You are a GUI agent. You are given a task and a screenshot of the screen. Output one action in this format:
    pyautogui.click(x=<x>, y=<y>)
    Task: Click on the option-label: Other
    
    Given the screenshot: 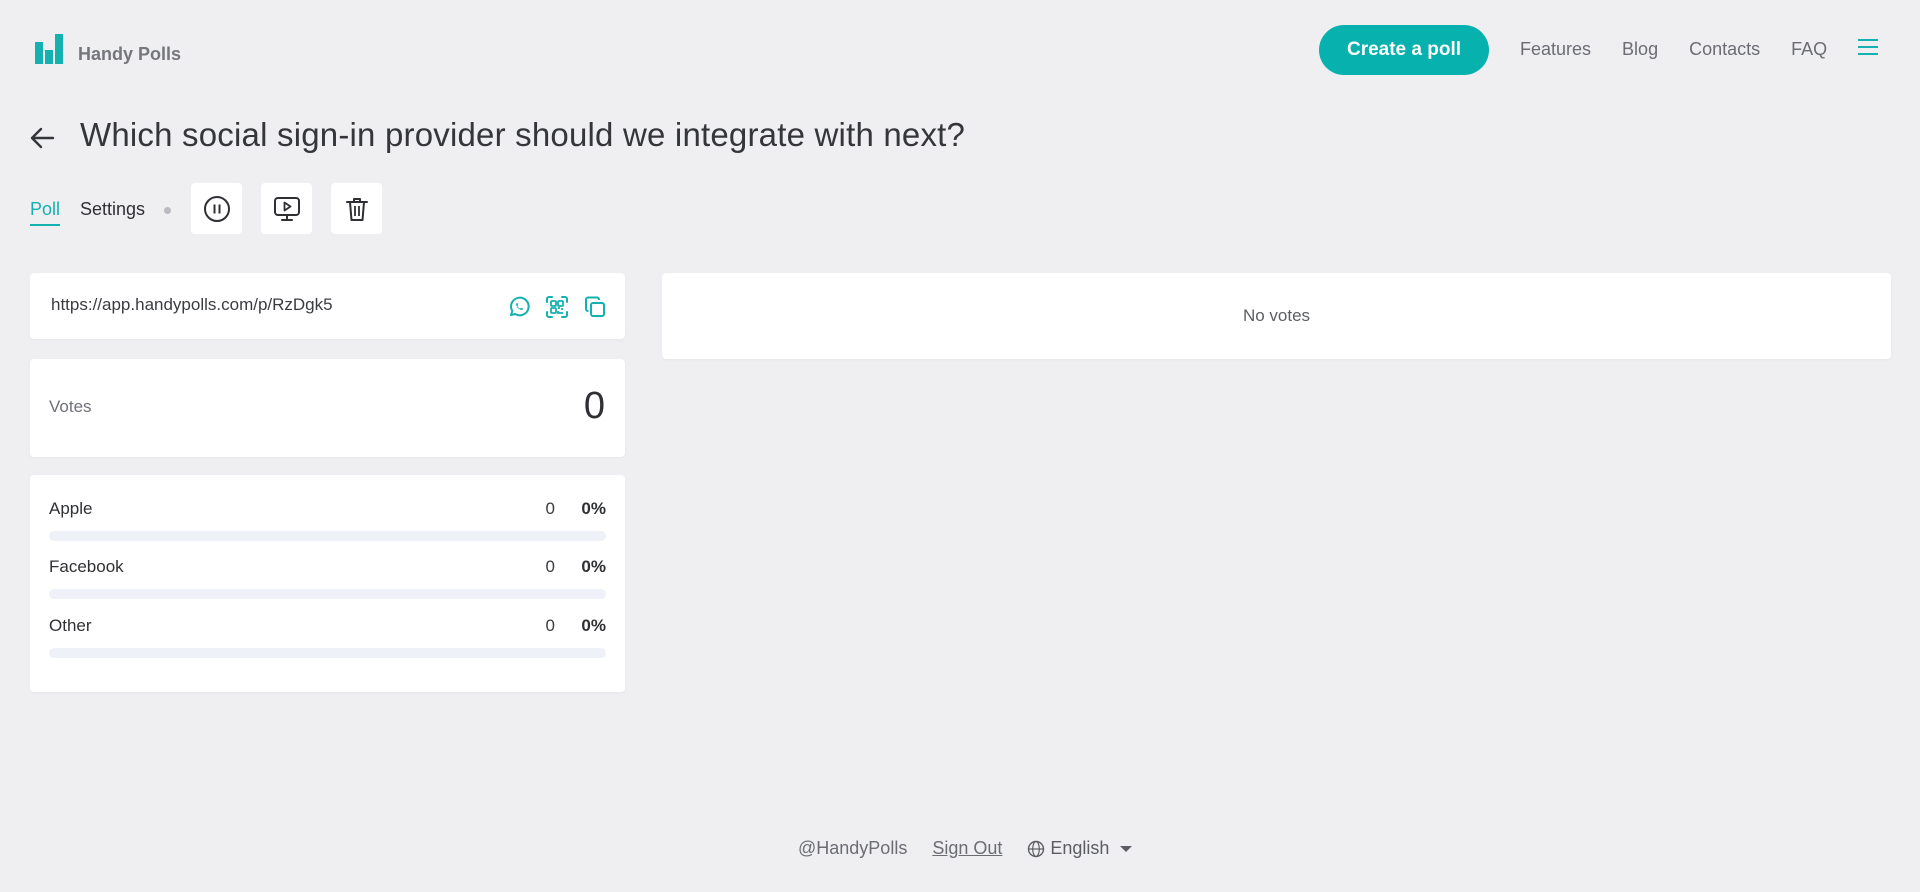 What is the action you would take?
    pyautogui.click(x=70, y=625)
    